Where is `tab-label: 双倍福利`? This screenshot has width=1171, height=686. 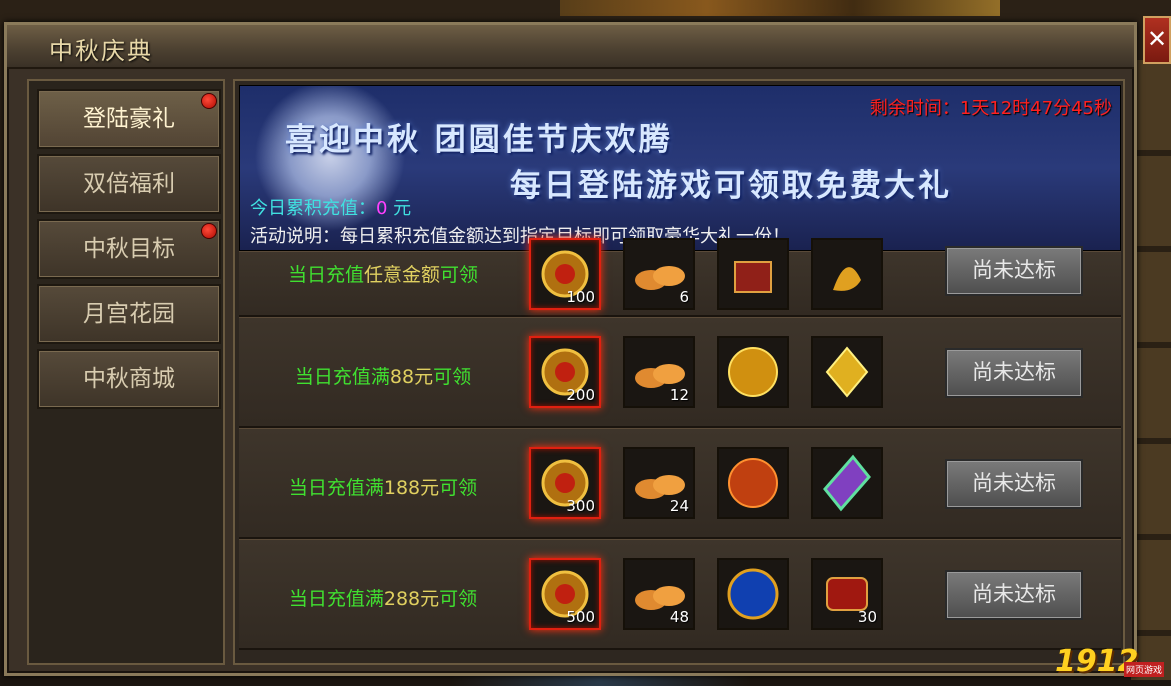
tab-label: 双倍福利 is located at coordinates (129, 184).